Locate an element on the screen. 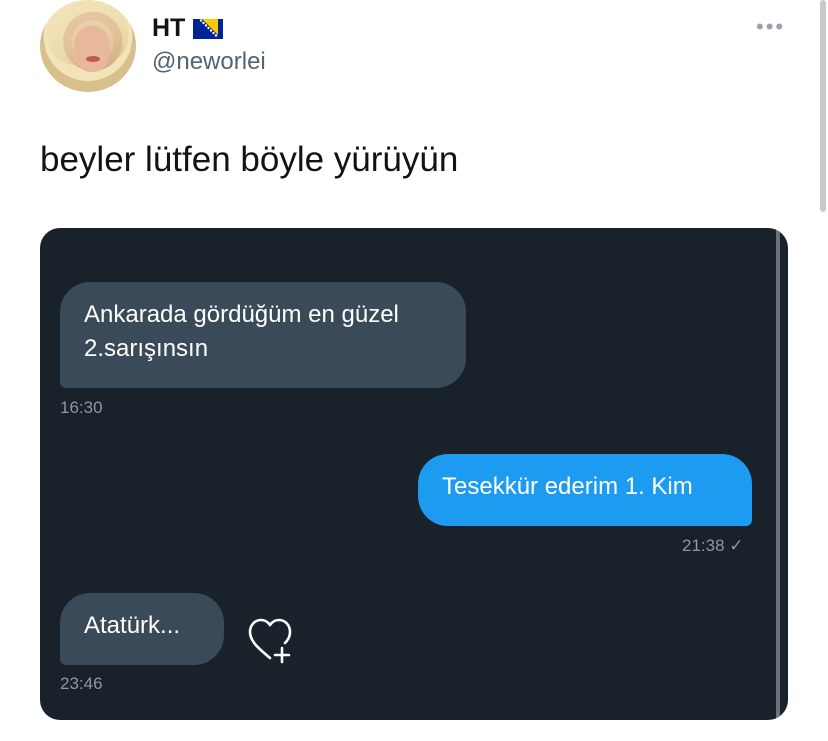 The height and width of the screenshot is (741, 828). avatar is located at coordinates (88, 46).